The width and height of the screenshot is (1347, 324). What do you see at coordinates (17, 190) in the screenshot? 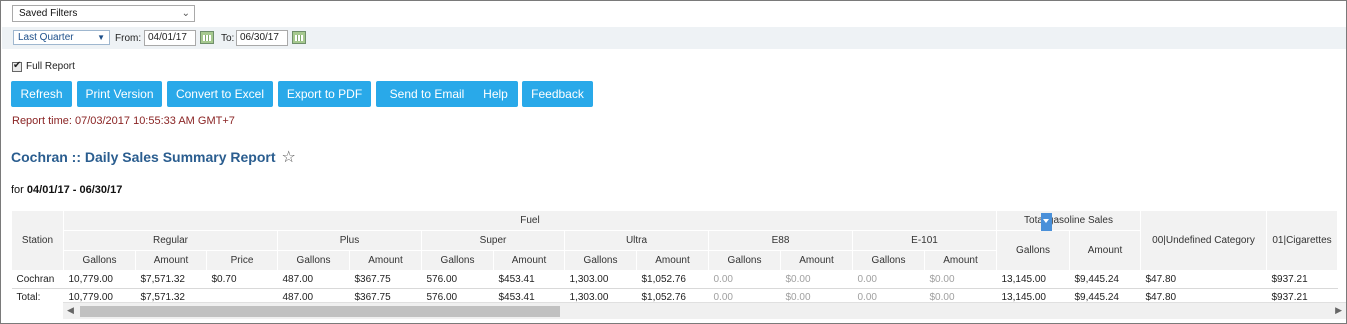
I see `report-range-prefix: for` at bounding box center [17, 190].